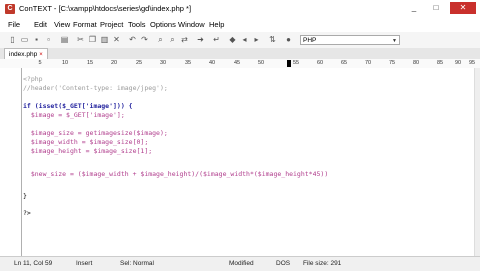 The height and width of the screenshot is (271, 480). I want to click on menu-view: View, so click(62, 25).